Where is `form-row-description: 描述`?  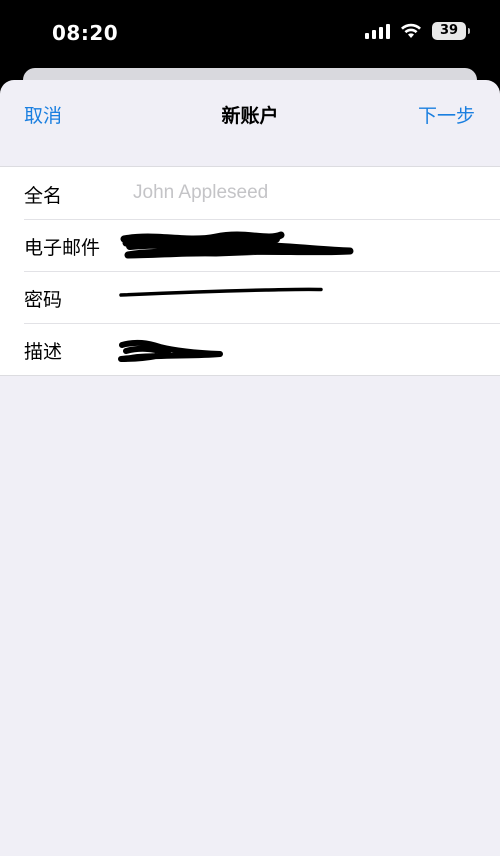 form-row-description: 描述 is located at coordinates (250, 349).